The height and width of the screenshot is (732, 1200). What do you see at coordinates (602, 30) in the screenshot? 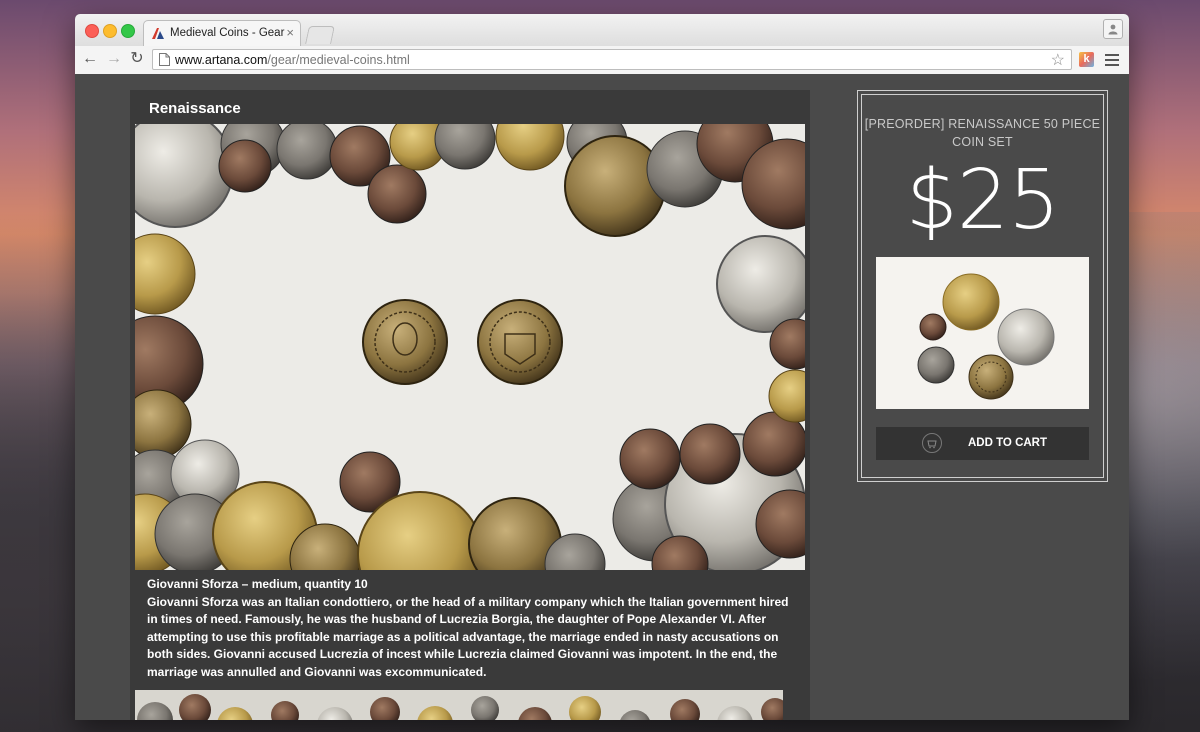
I see `title-bar: Medieval Coins - Gear ×` at bounding box center [602, 30].